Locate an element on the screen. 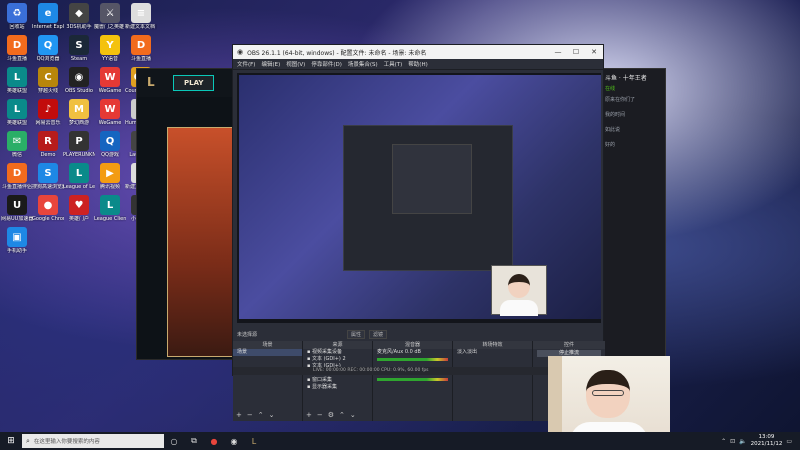 The height and width of the screenshot is (450, 800). clock-time: 13:09 is located at coordinates (766, 437).